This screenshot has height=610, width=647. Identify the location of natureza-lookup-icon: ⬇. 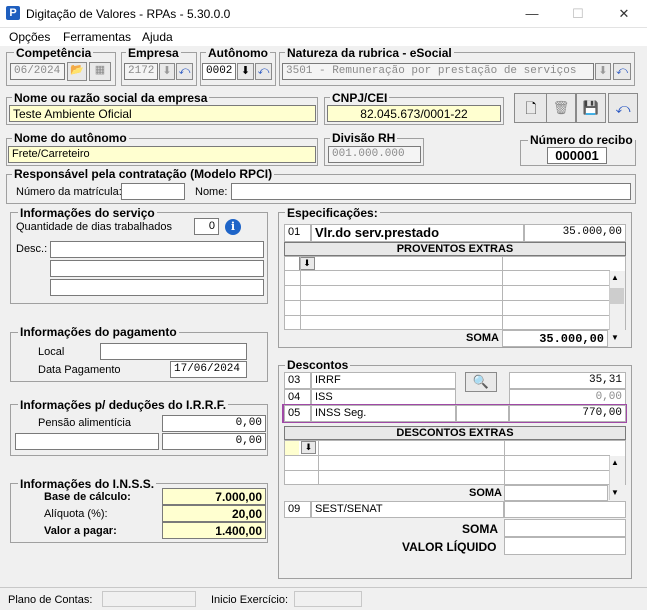
(603, 71).